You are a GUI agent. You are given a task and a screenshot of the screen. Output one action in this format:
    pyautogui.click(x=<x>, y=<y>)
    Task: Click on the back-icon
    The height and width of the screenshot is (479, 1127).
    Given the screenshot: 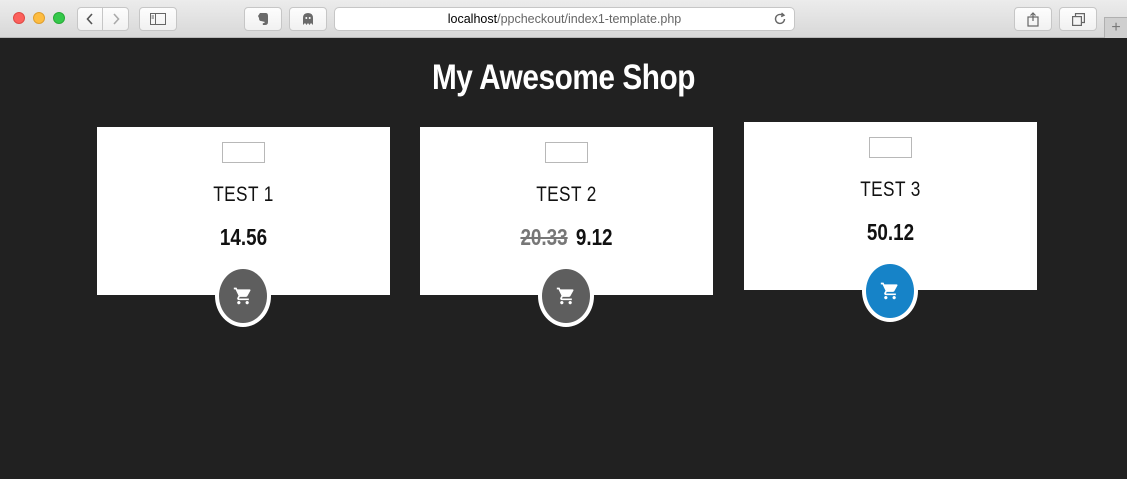 What is the action you would take?
    pyautogui.click(x=89, y=19)
    